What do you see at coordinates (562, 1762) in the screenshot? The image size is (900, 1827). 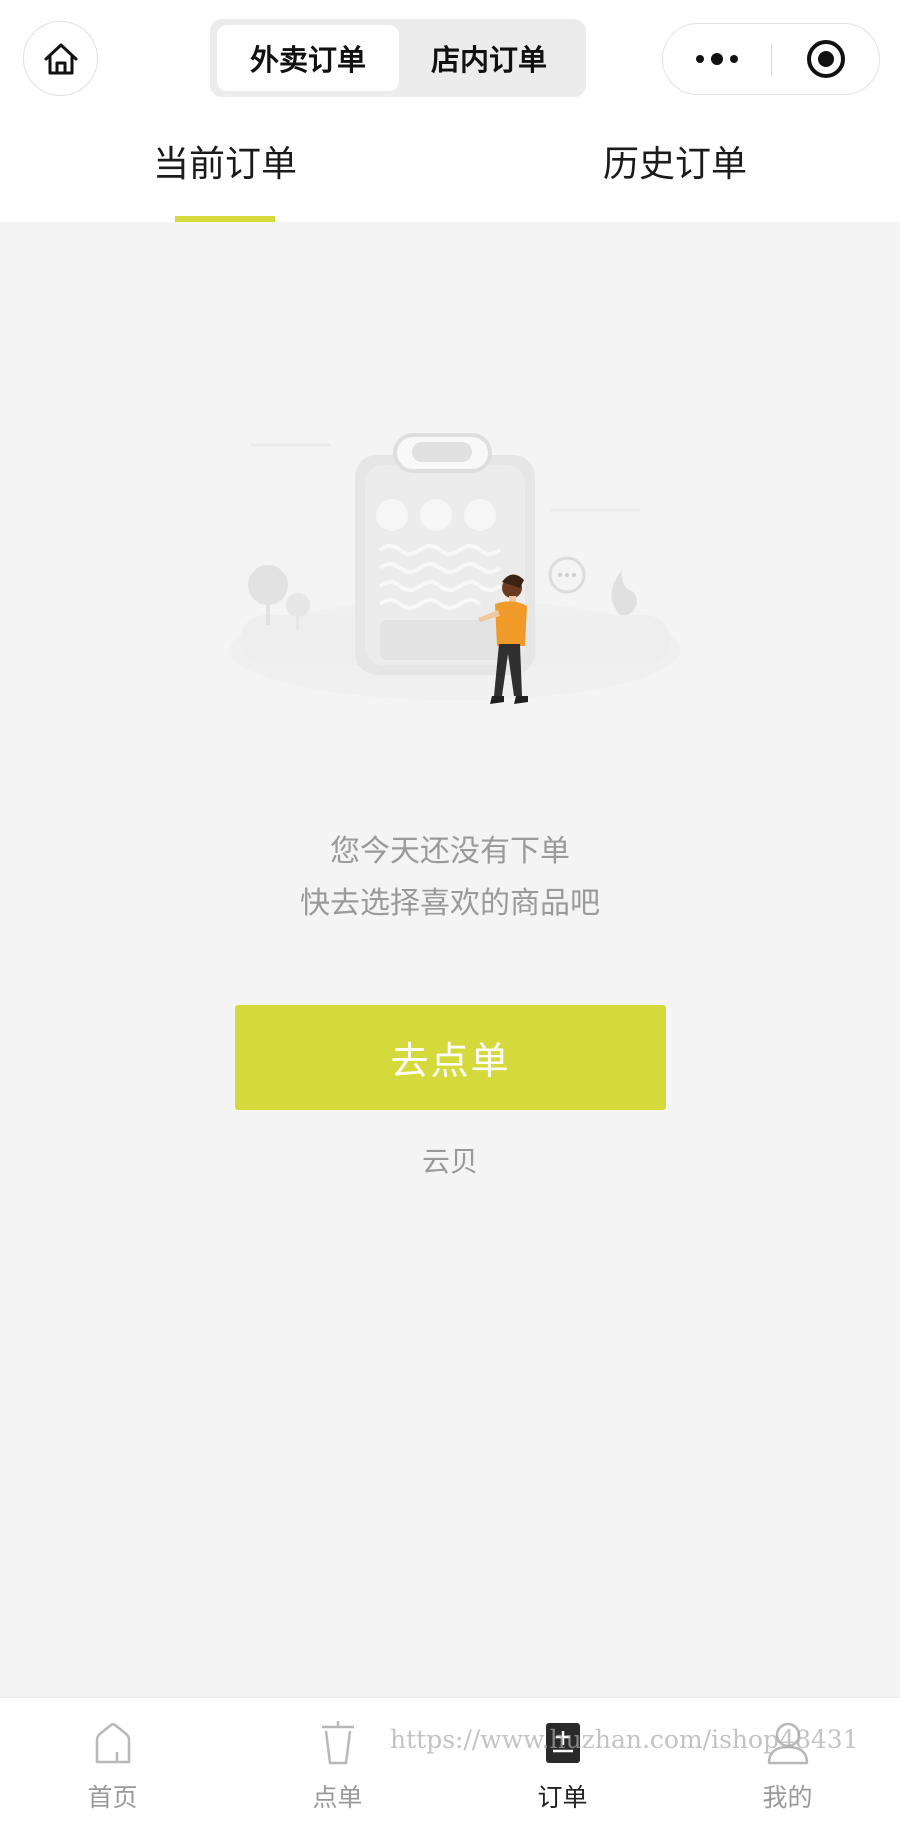 I see `tabbar-item-orders: 订单` at bounding box center [562, 1762].